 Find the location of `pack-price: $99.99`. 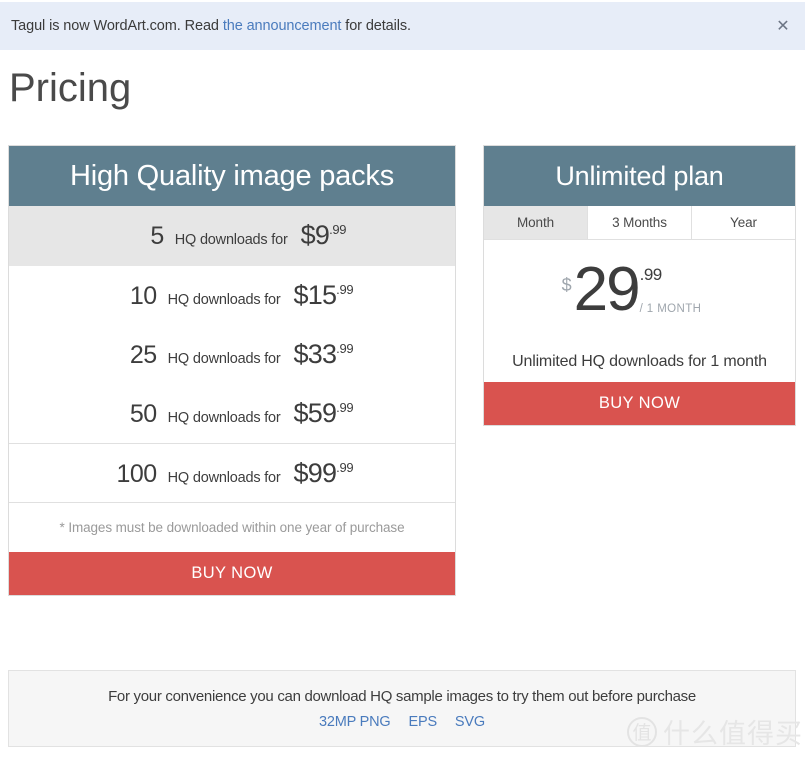

pack-price: $99.99 is located at coordinates (324, 473).